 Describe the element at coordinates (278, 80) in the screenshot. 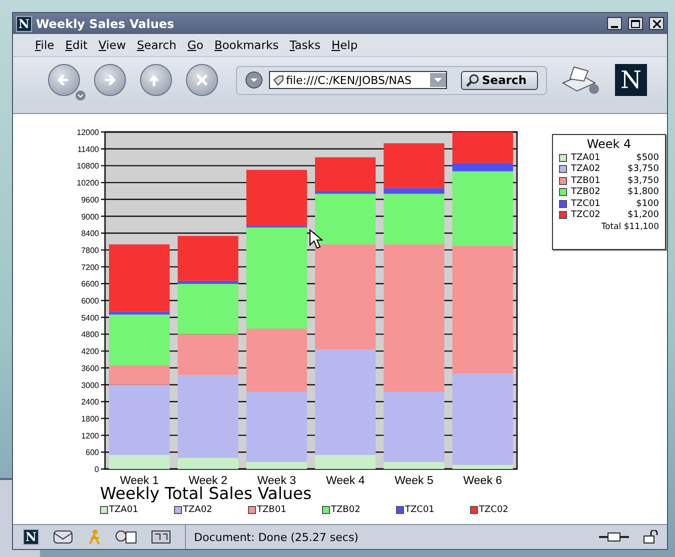

I see `tag-icon` at that location.